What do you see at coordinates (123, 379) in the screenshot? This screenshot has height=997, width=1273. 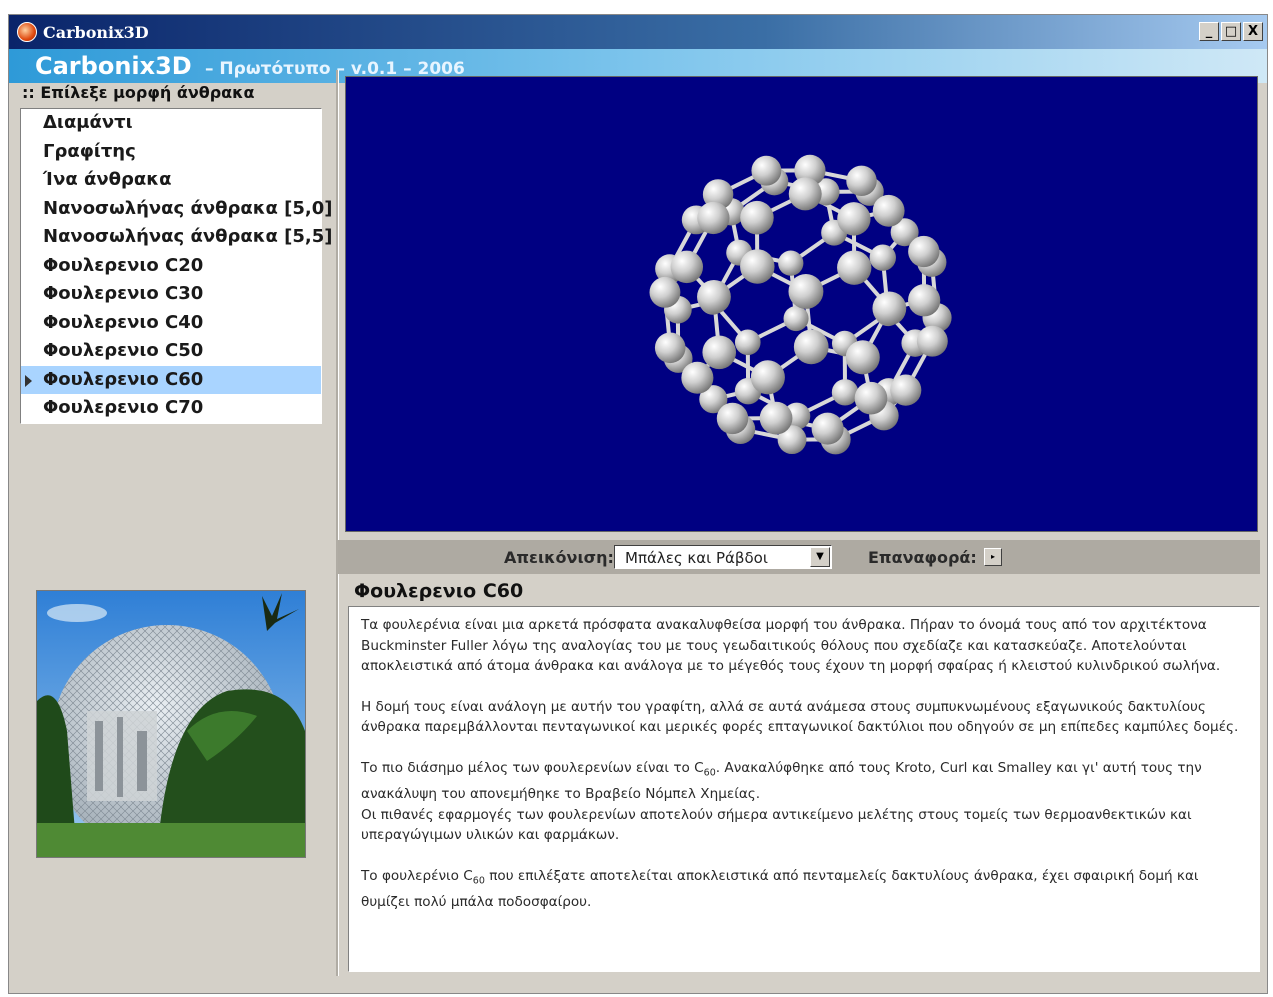 I see `list-item-label: Φουλερενιο C60` at bounding box center [123, 379].